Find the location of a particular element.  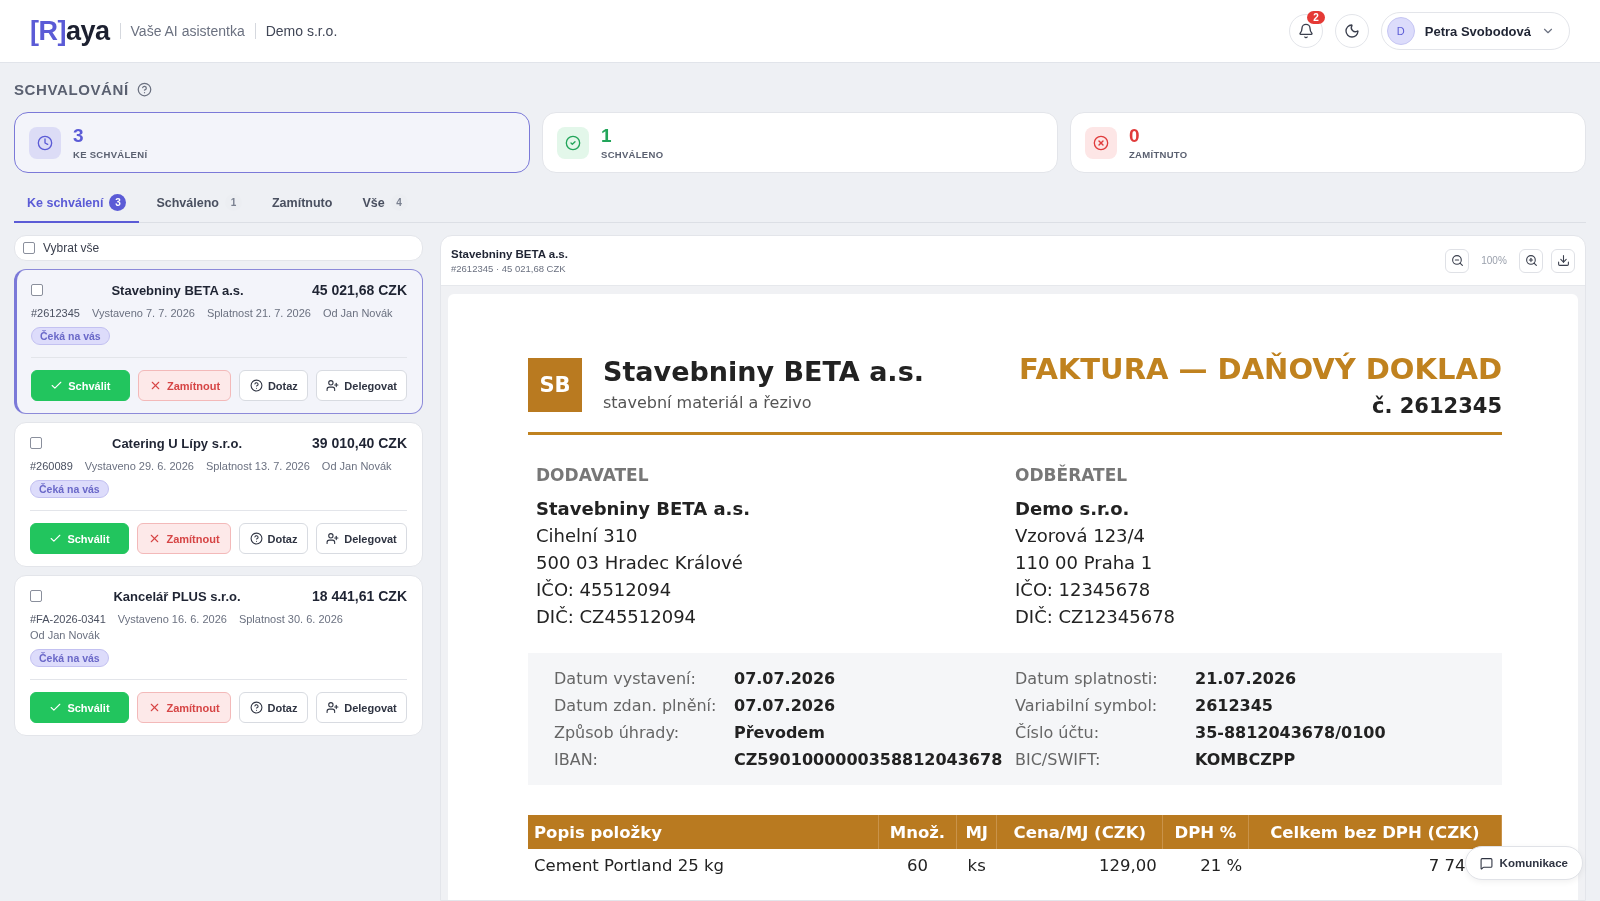

chat-button: Komunikace is located at coordinates (1523, 863).